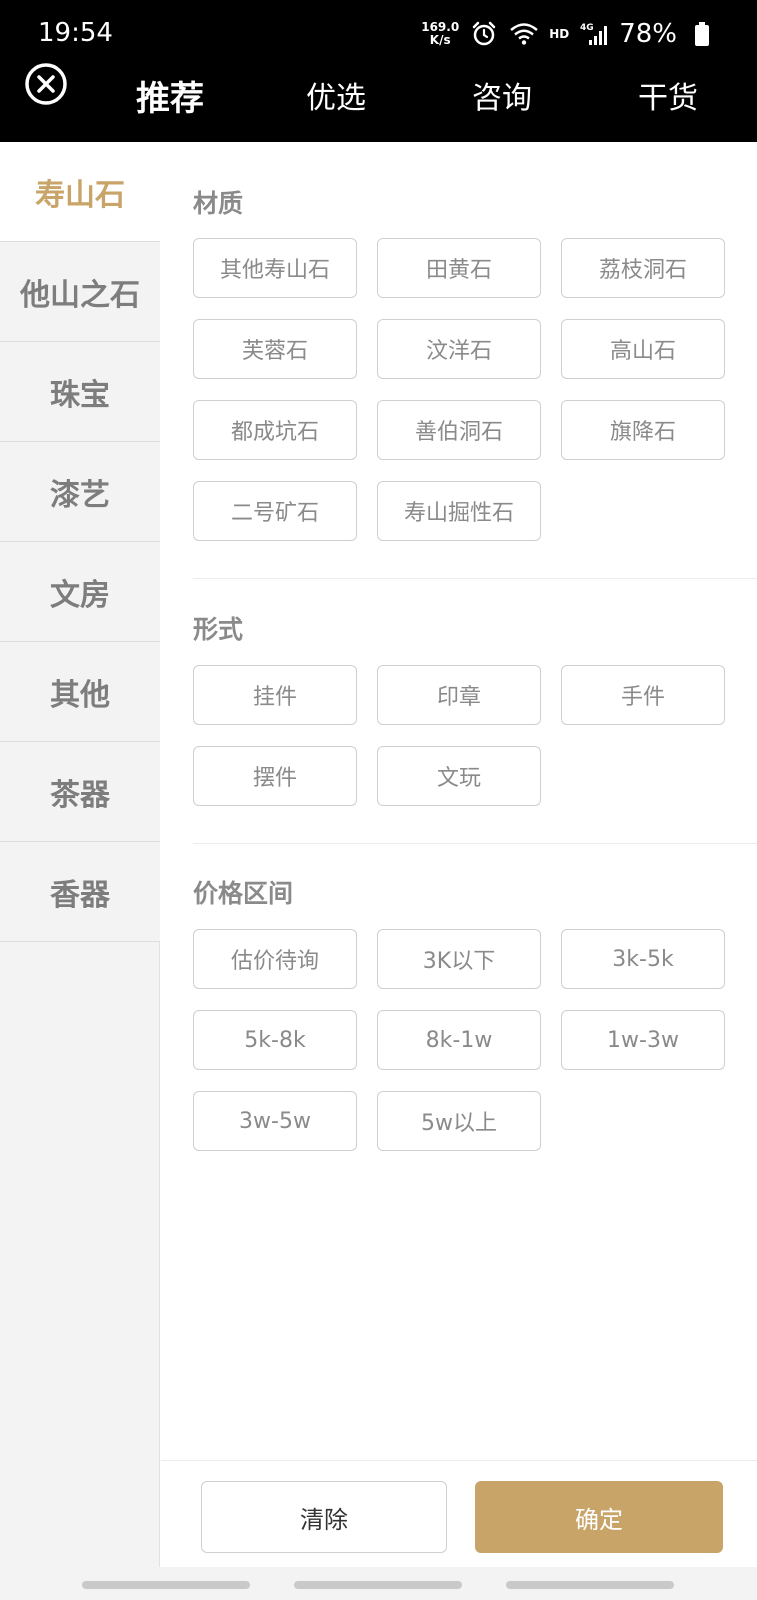 The height and width of the screenshot is (1600, 757). I want to click on filter-chip: 旗降石, so click(643, 430).